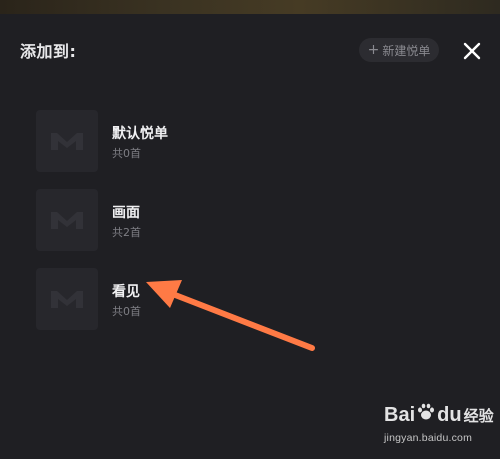 The width and height of the screenshot is (500, 459). What do you see at coordinates (426, 415) in the screenshot?
I see `paw-icon` at bounding box center [426, 415].